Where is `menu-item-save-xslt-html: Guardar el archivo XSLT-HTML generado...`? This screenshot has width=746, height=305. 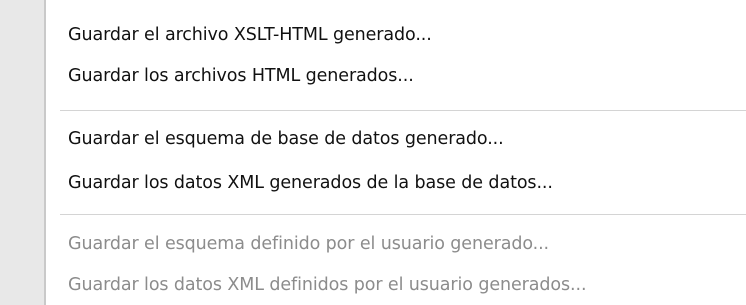 menu-item-save-xslt-html: Guardar el archivo XSLT-HTML generado... is located at coordinates (250, 35).